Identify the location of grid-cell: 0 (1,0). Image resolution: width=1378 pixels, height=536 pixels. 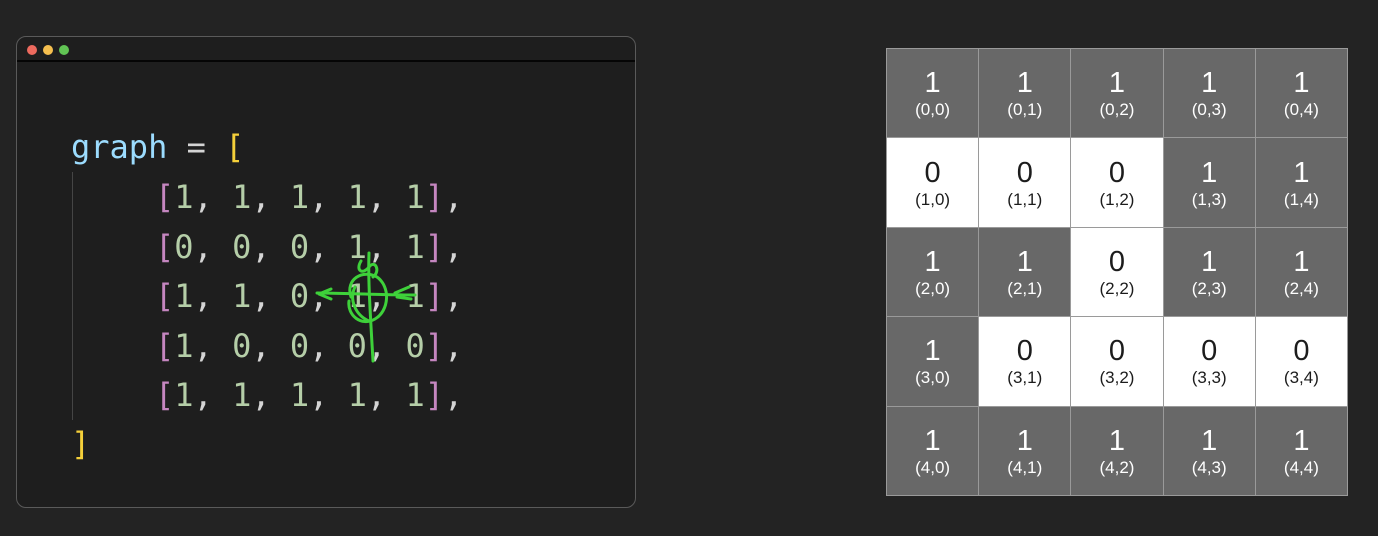
(933, 182).